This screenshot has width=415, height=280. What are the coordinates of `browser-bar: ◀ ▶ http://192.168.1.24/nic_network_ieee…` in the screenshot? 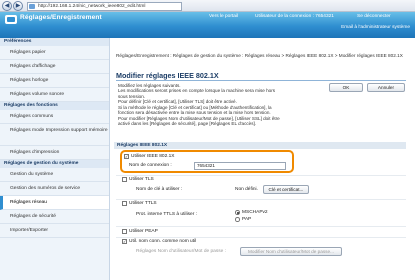 It's located at (207, 6).